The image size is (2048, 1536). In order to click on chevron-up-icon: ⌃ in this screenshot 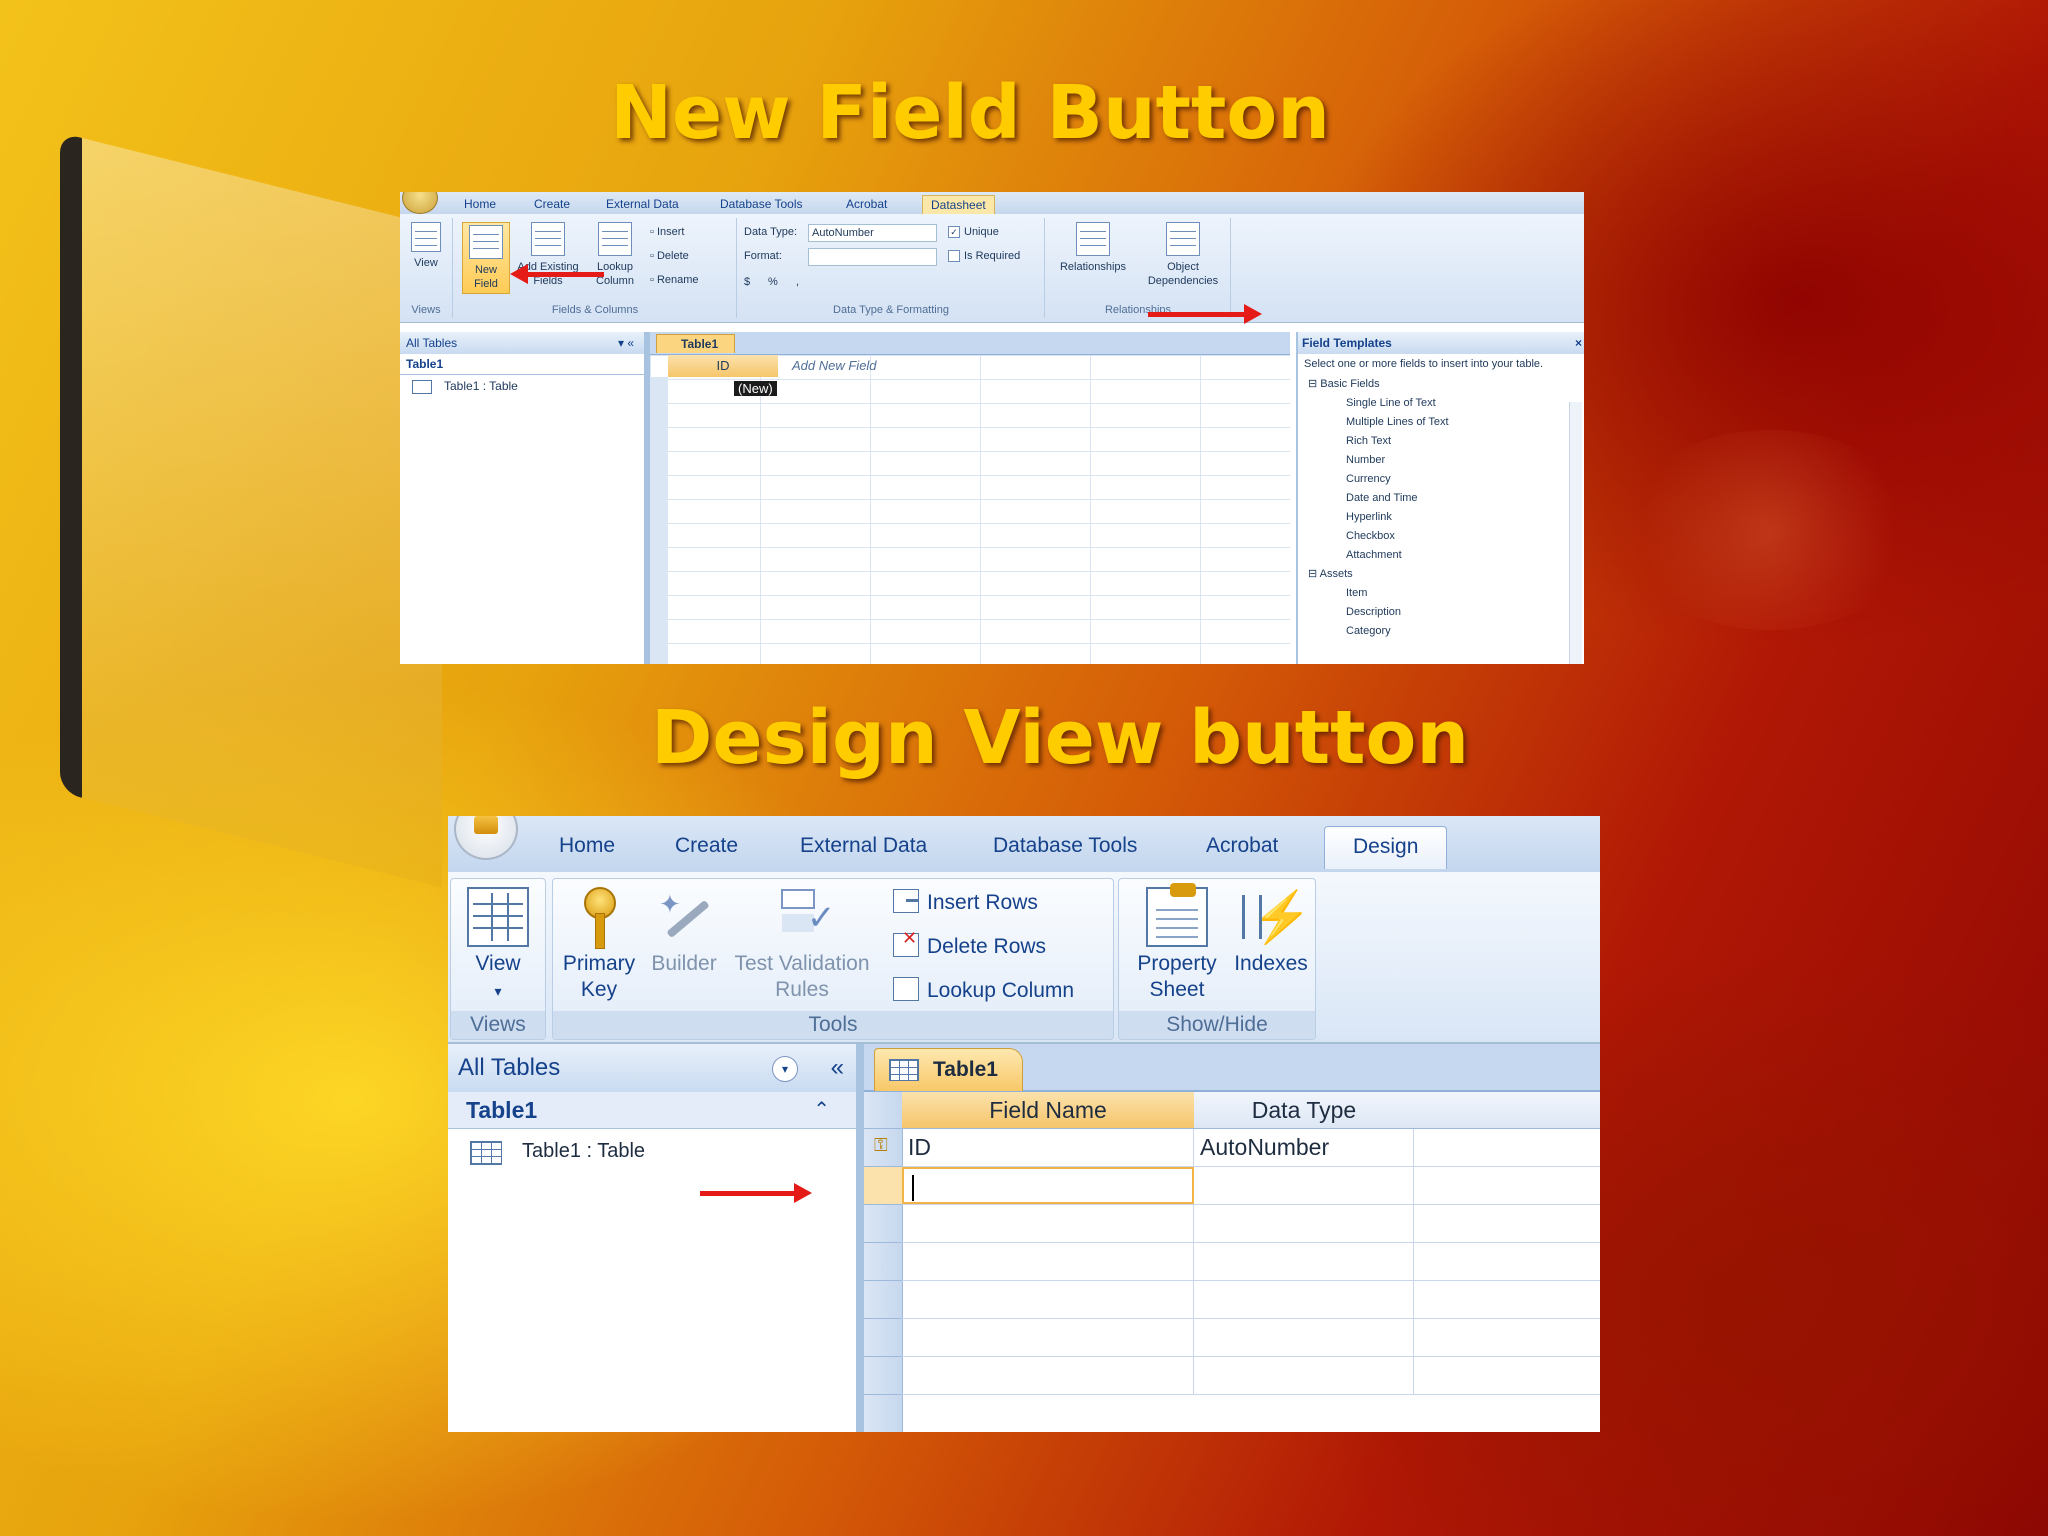, I will do `click(821, 1110)`.